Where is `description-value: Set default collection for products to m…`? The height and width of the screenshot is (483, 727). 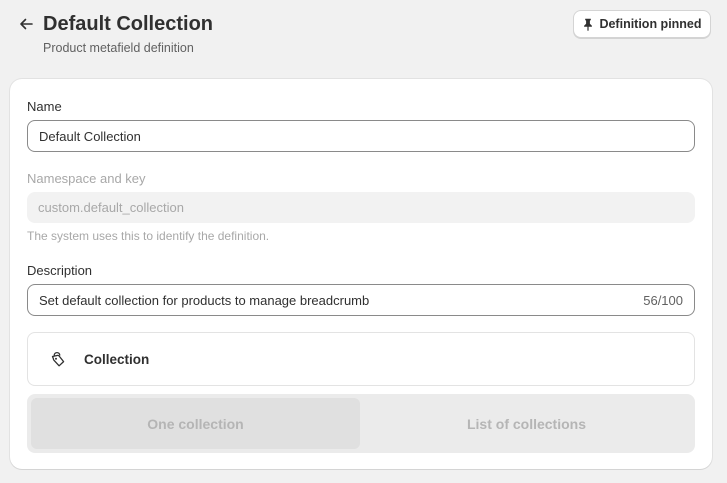 description-value: Set default collection for products to m… is located at coordinates (204, 300).